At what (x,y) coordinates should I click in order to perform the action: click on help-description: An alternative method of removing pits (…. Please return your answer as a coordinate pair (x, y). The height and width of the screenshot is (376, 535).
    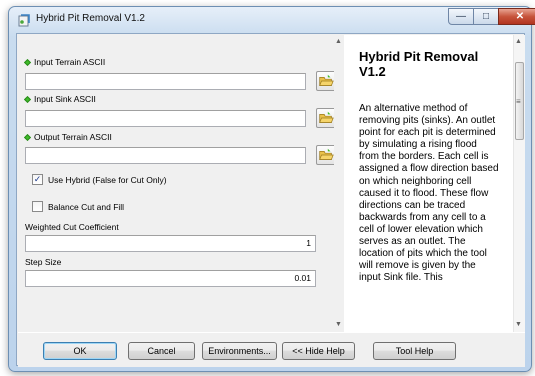
    Looking at the image, I should click on (429, 193).